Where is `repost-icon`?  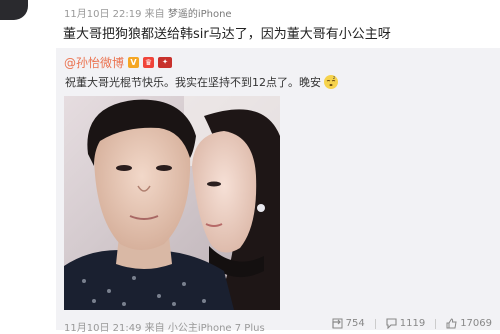
repost-icon is located at coordinates (337, 323).